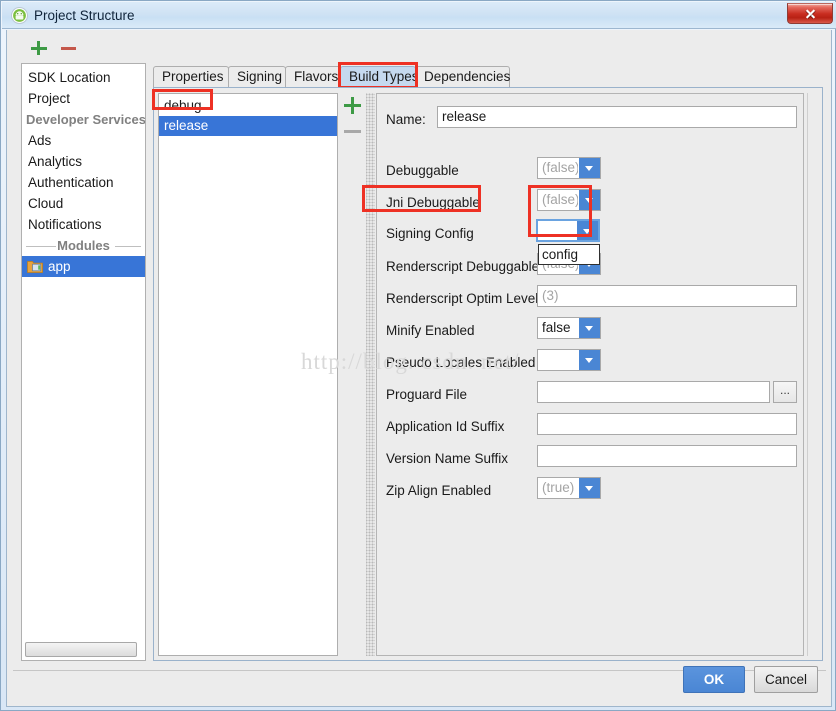 This screenshot has height=711, width=836. I want to click on android-robot-icon, so click(19, 15).